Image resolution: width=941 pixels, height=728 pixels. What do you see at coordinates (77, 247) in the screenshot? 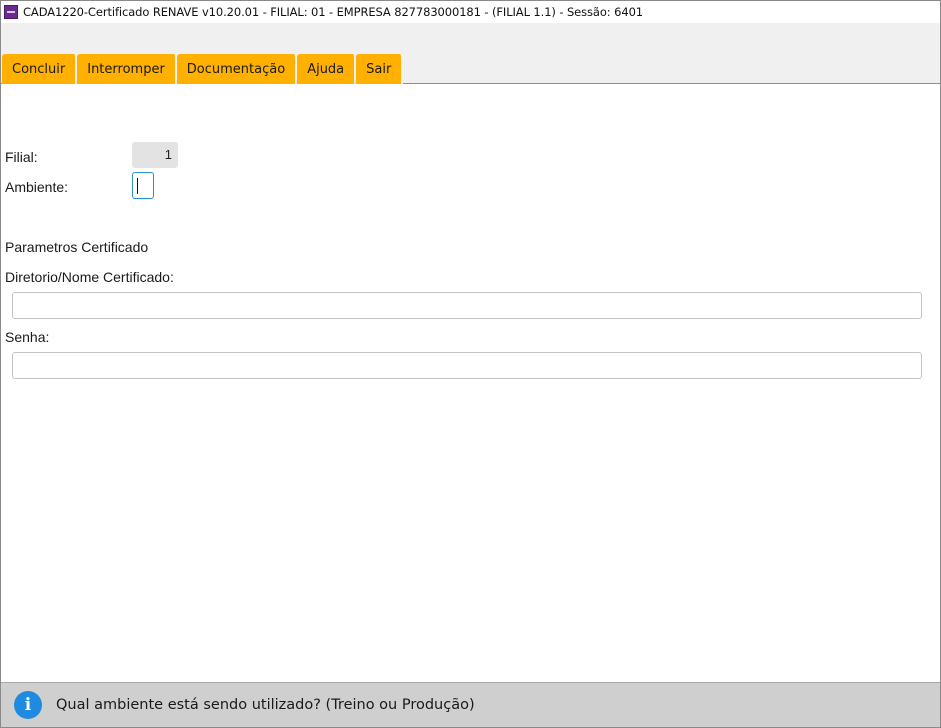
I see `section-title: Parametros Certificado` at bounding box center [77, 247].